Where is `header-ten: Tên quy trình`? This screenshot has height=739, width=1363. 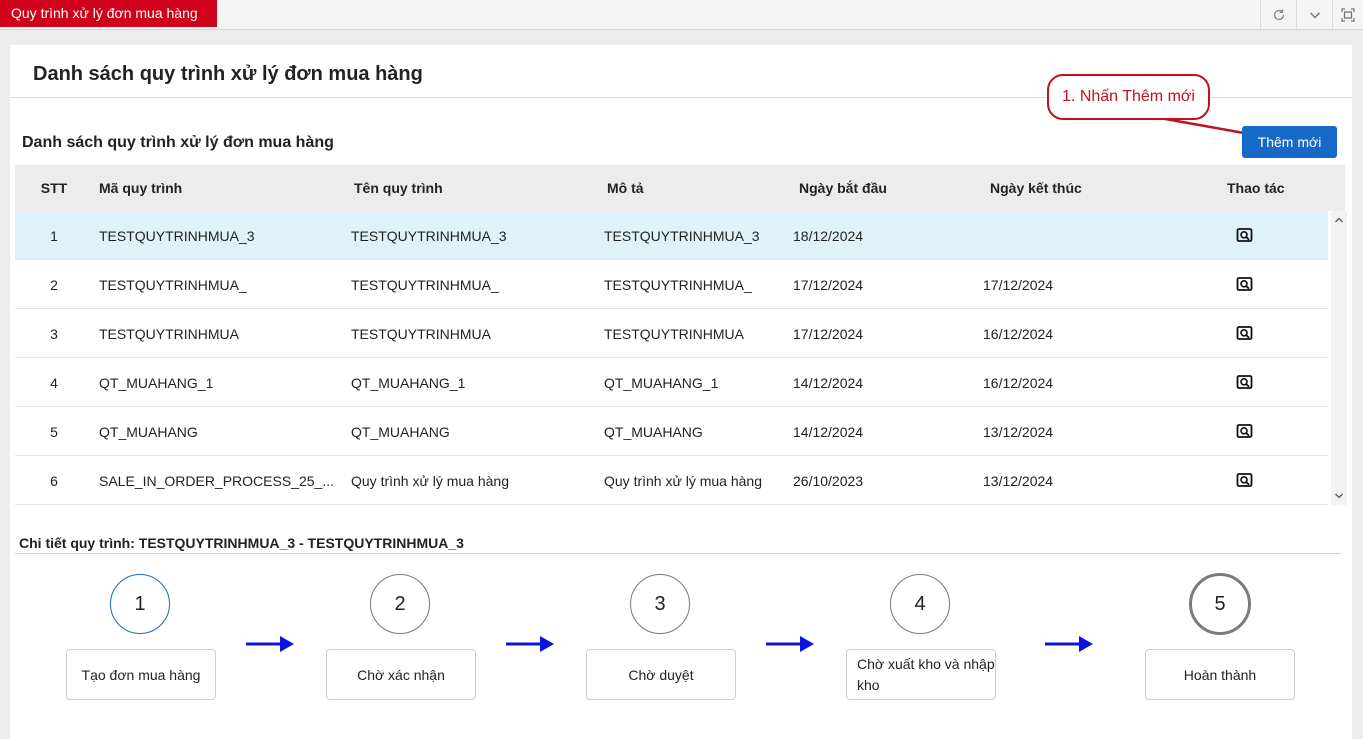 header-ten: Tên quy trình is located at coordinates (398, 188).